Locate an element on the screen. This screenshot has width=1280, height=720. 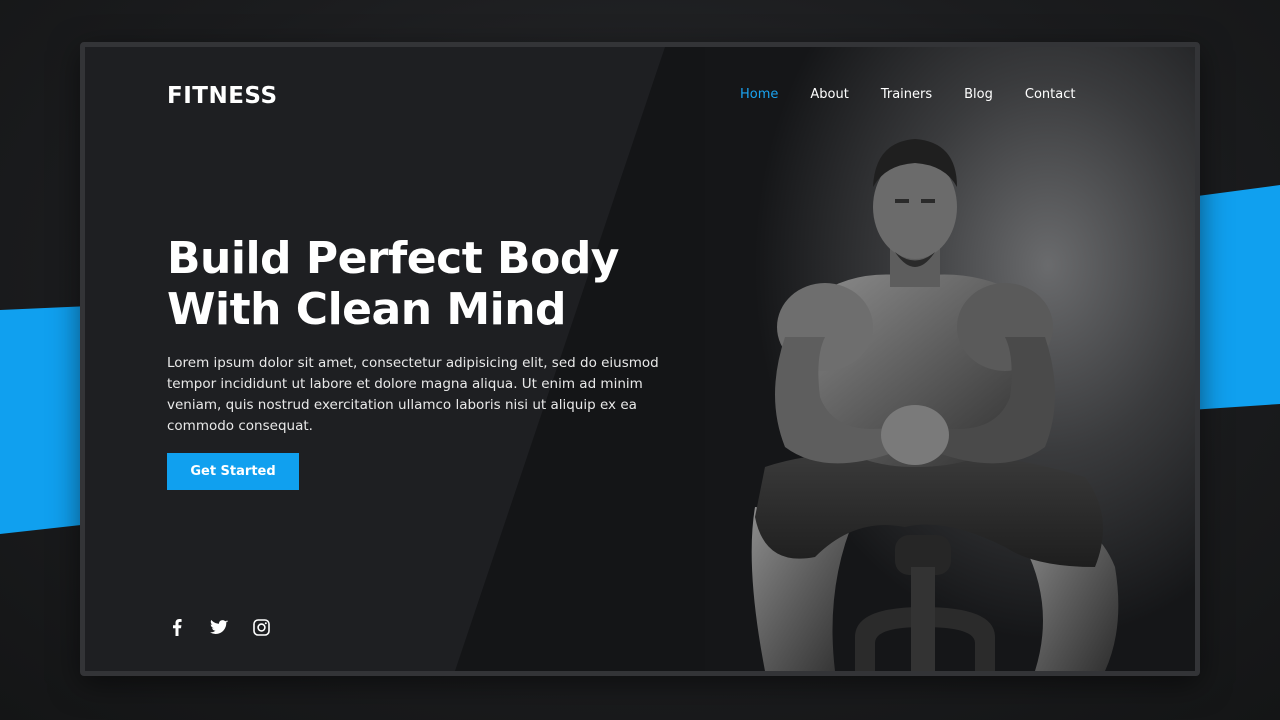
hero-headline-line2: With Clean Mind is located at coordinates (367, 309).